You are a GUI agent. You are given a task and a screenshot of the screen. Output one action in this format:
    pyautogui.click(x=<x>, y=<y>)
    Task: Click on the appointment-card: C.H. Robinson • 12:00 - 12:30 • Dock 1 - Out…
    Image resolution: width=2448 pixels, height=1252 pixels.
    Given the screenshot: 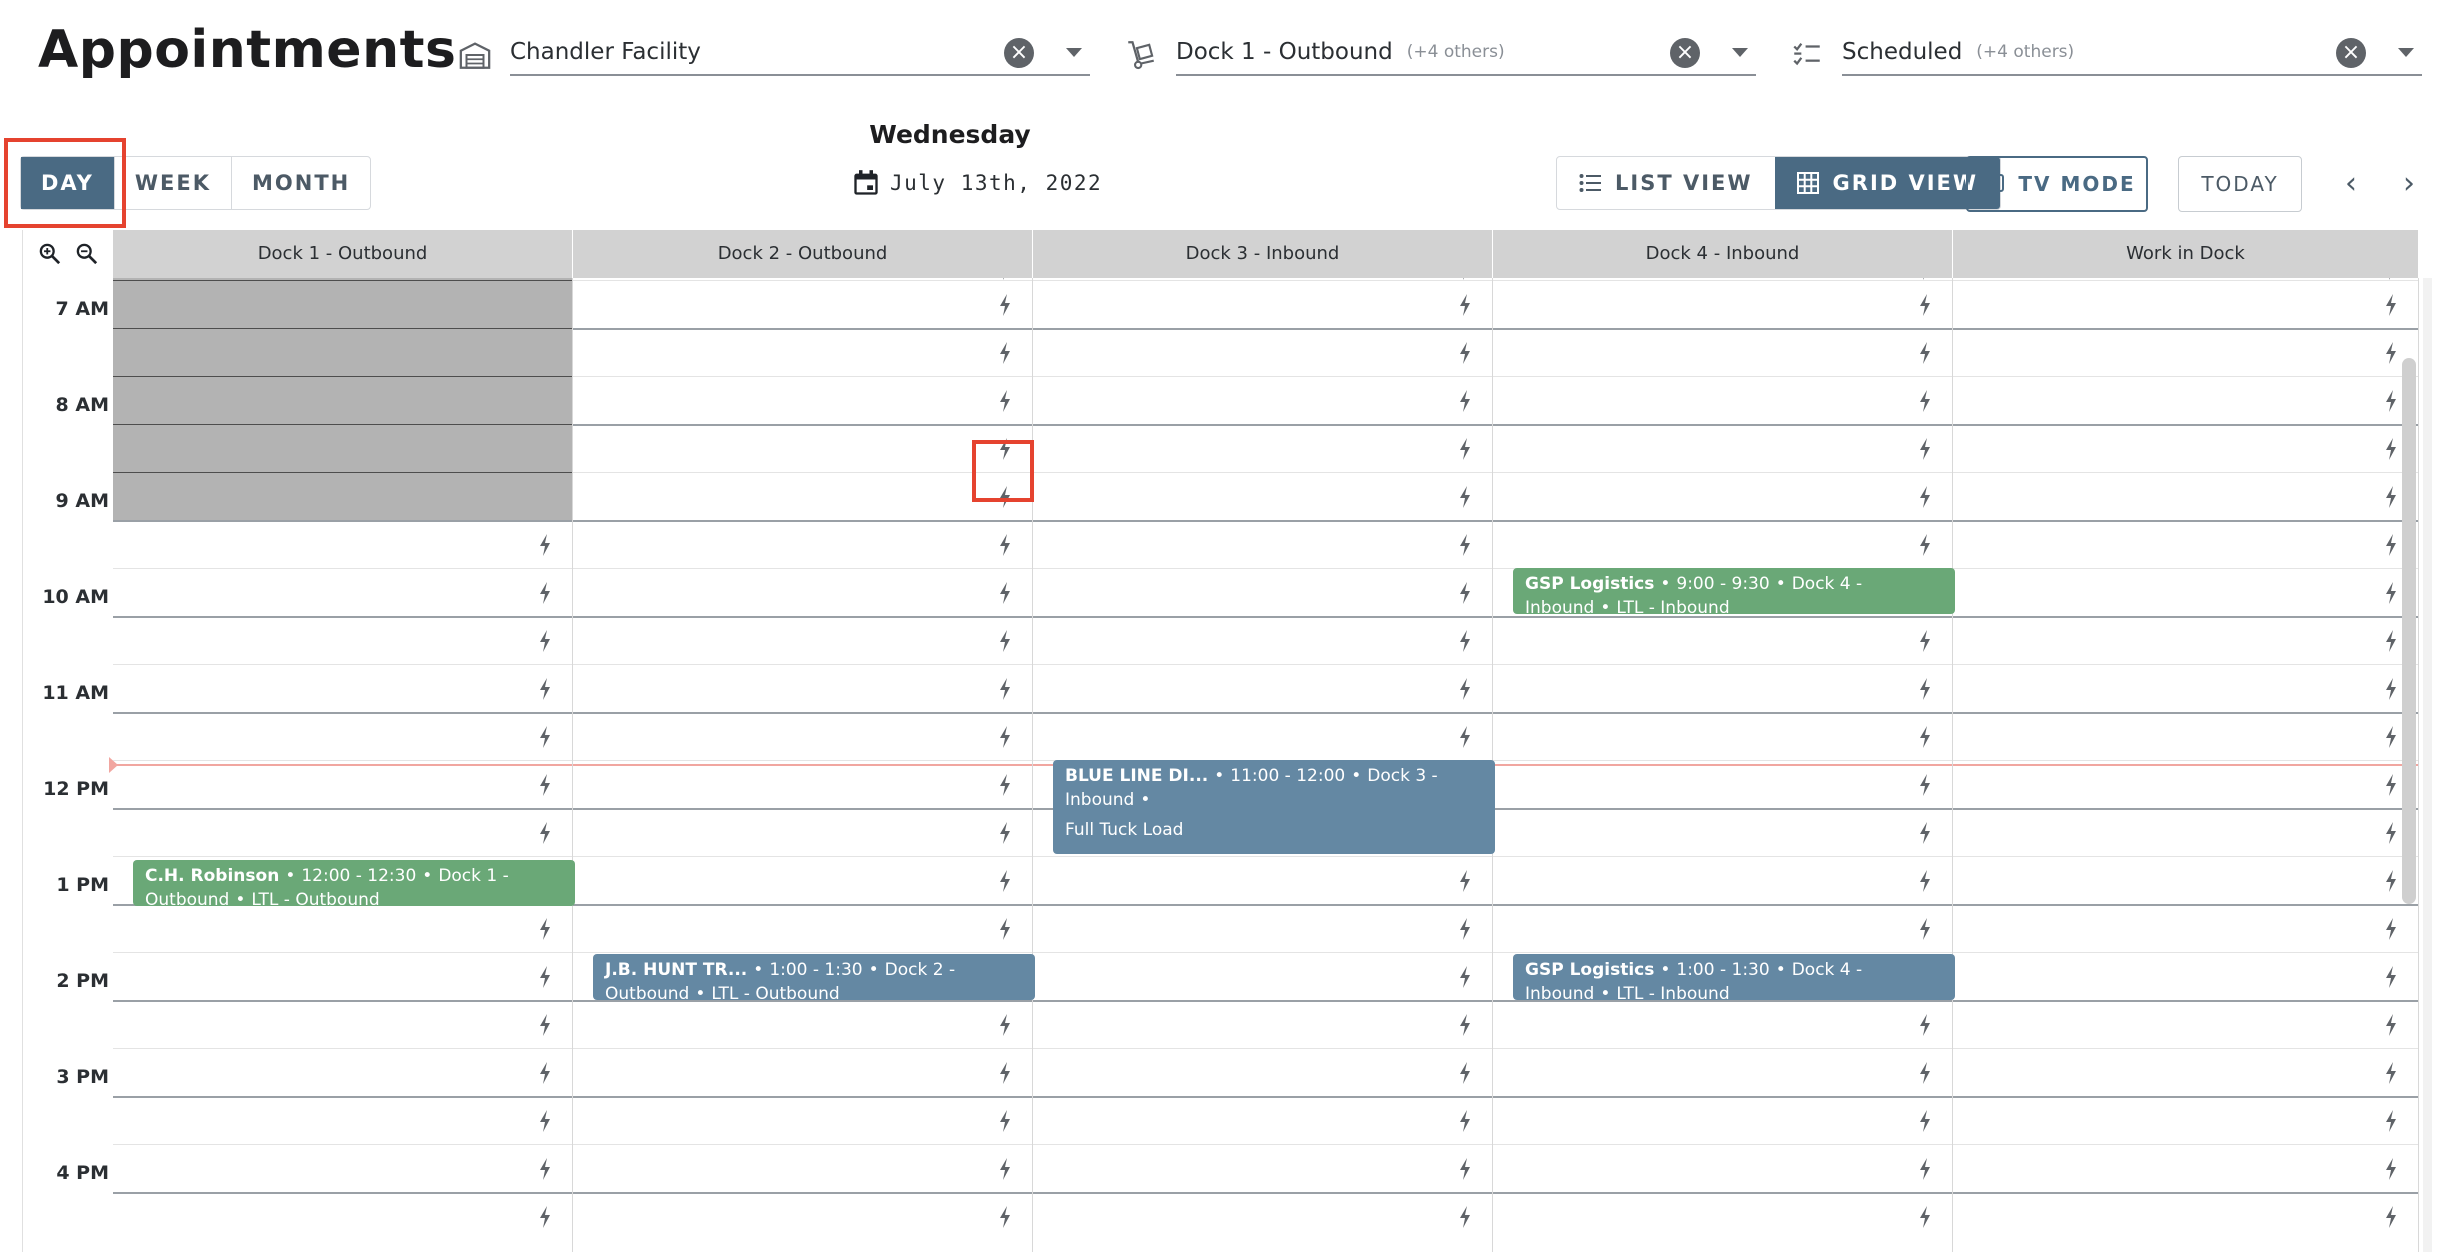 What is the action you would take?
    pyautogui.click(x=354, y=883)
    